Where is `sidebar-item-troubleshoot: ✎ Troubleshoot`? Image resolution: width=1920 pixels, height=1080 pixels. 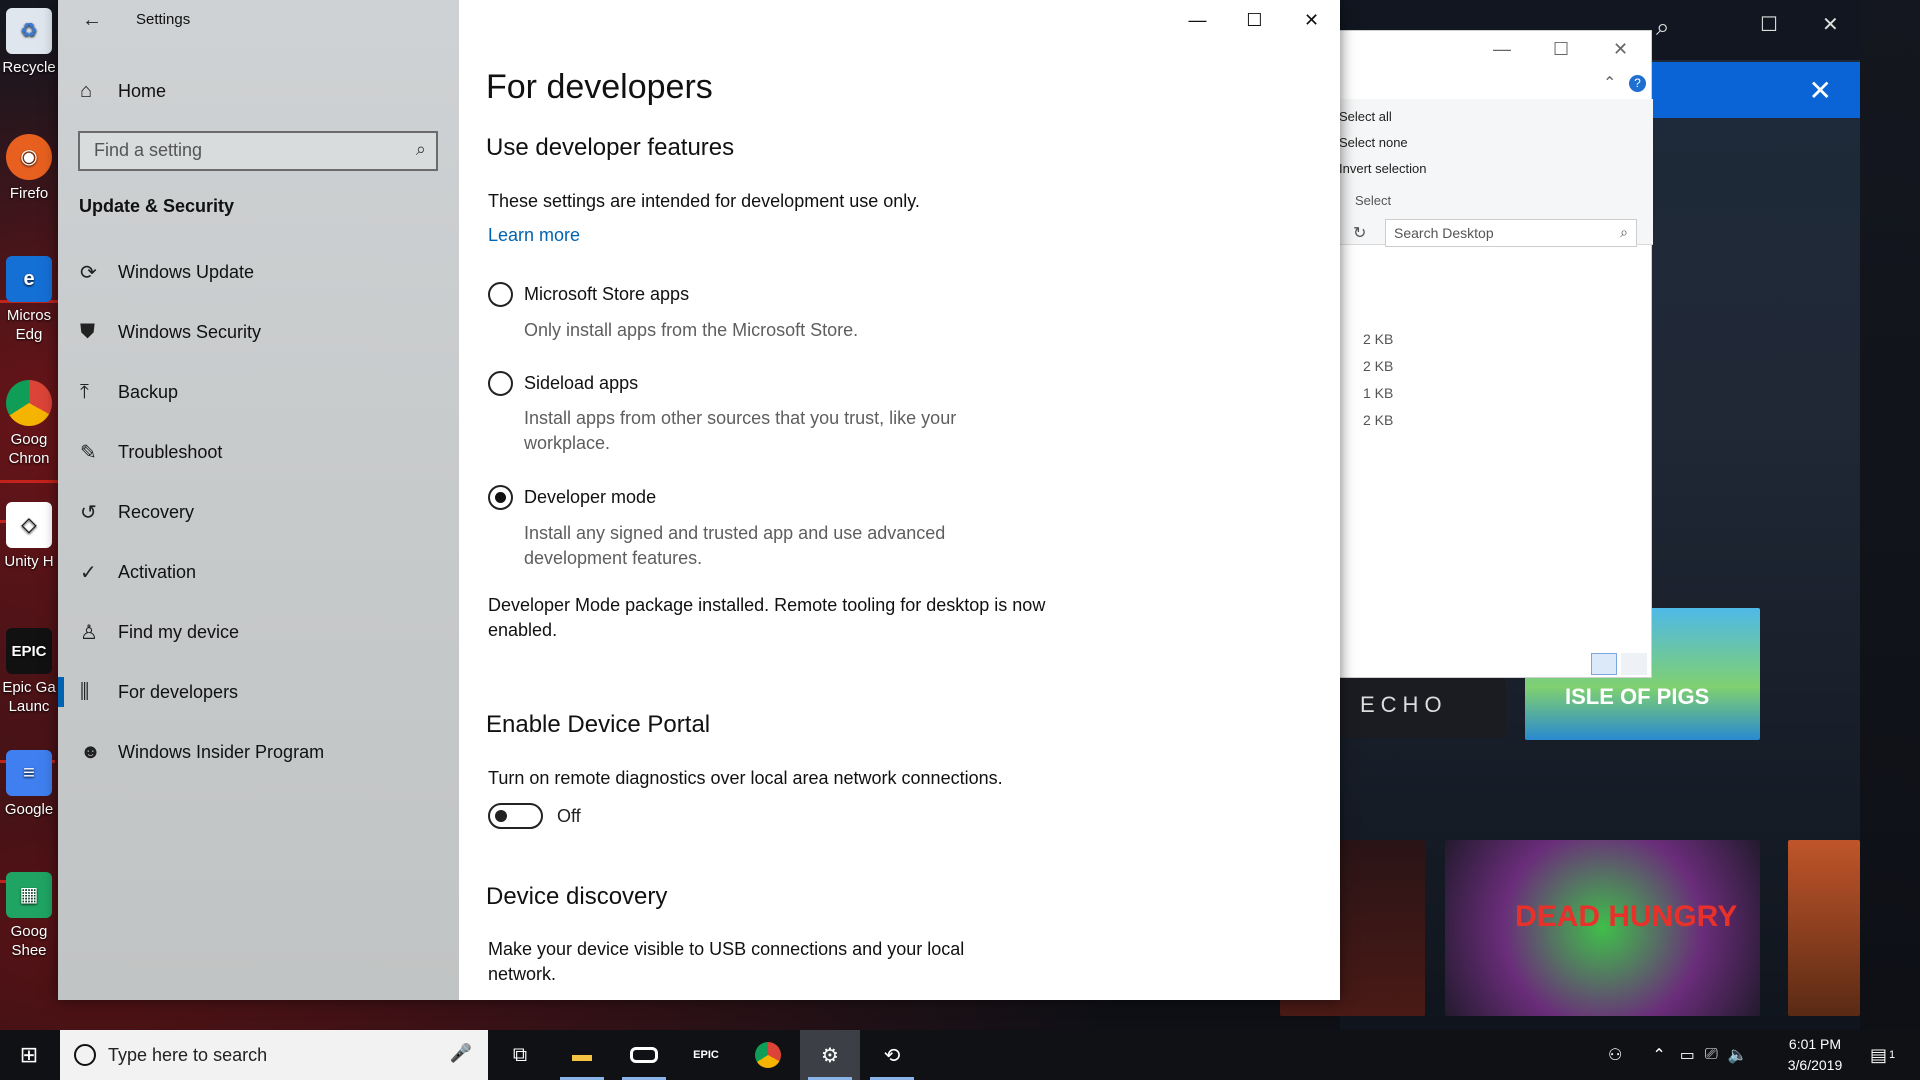
sidebar-item-troubleshoot: ✎ Troubleshoot is located at coordinates (258, 452).